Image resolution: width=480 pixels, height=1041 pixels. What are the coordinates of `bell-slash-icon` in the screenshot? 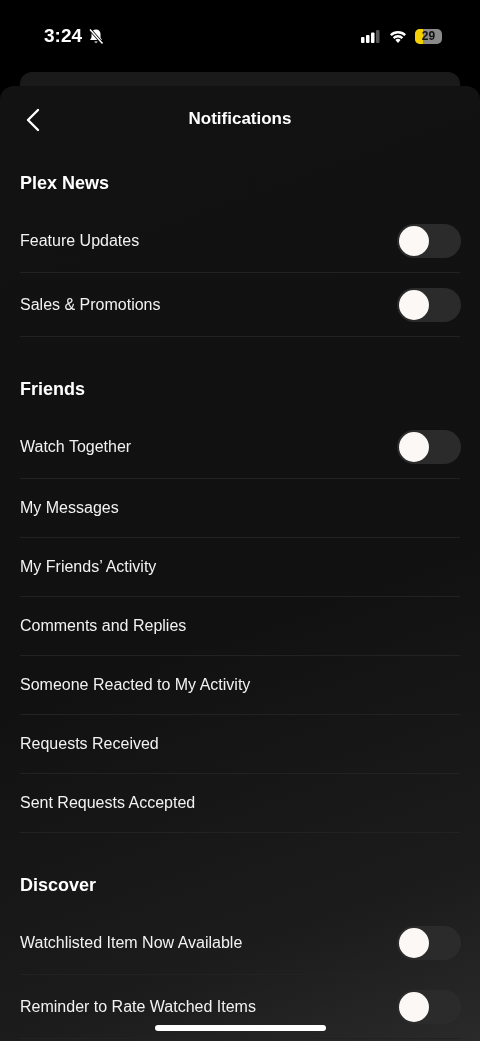 It's located at (96, 36).